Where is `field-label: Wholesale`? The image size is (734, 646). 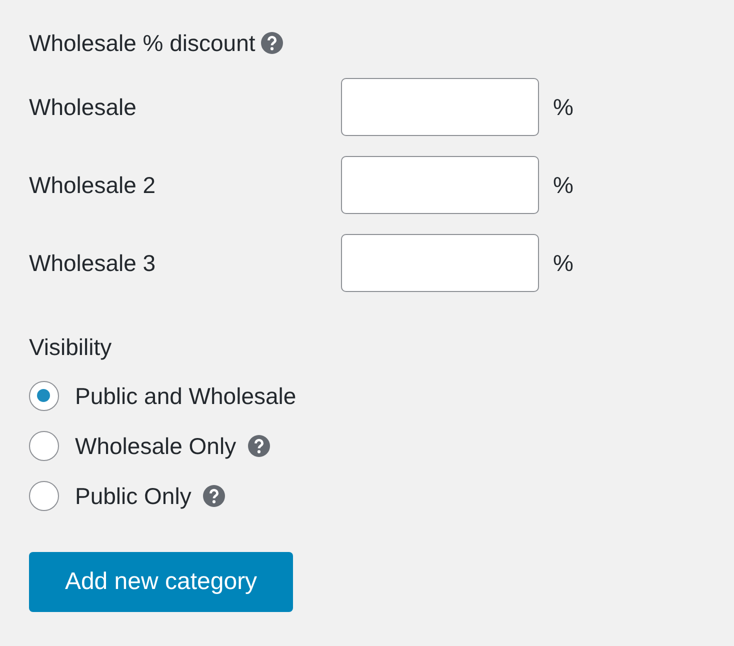
field-label: Wholesale is located at coordinates (83, 107).